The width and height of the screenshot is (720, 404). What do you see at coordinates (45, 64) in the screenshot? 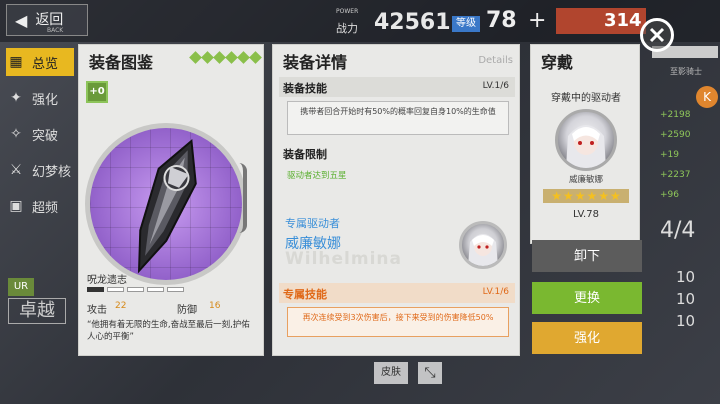
I see `sidebar-item-label: 总览` at bounding box center [45, 64].